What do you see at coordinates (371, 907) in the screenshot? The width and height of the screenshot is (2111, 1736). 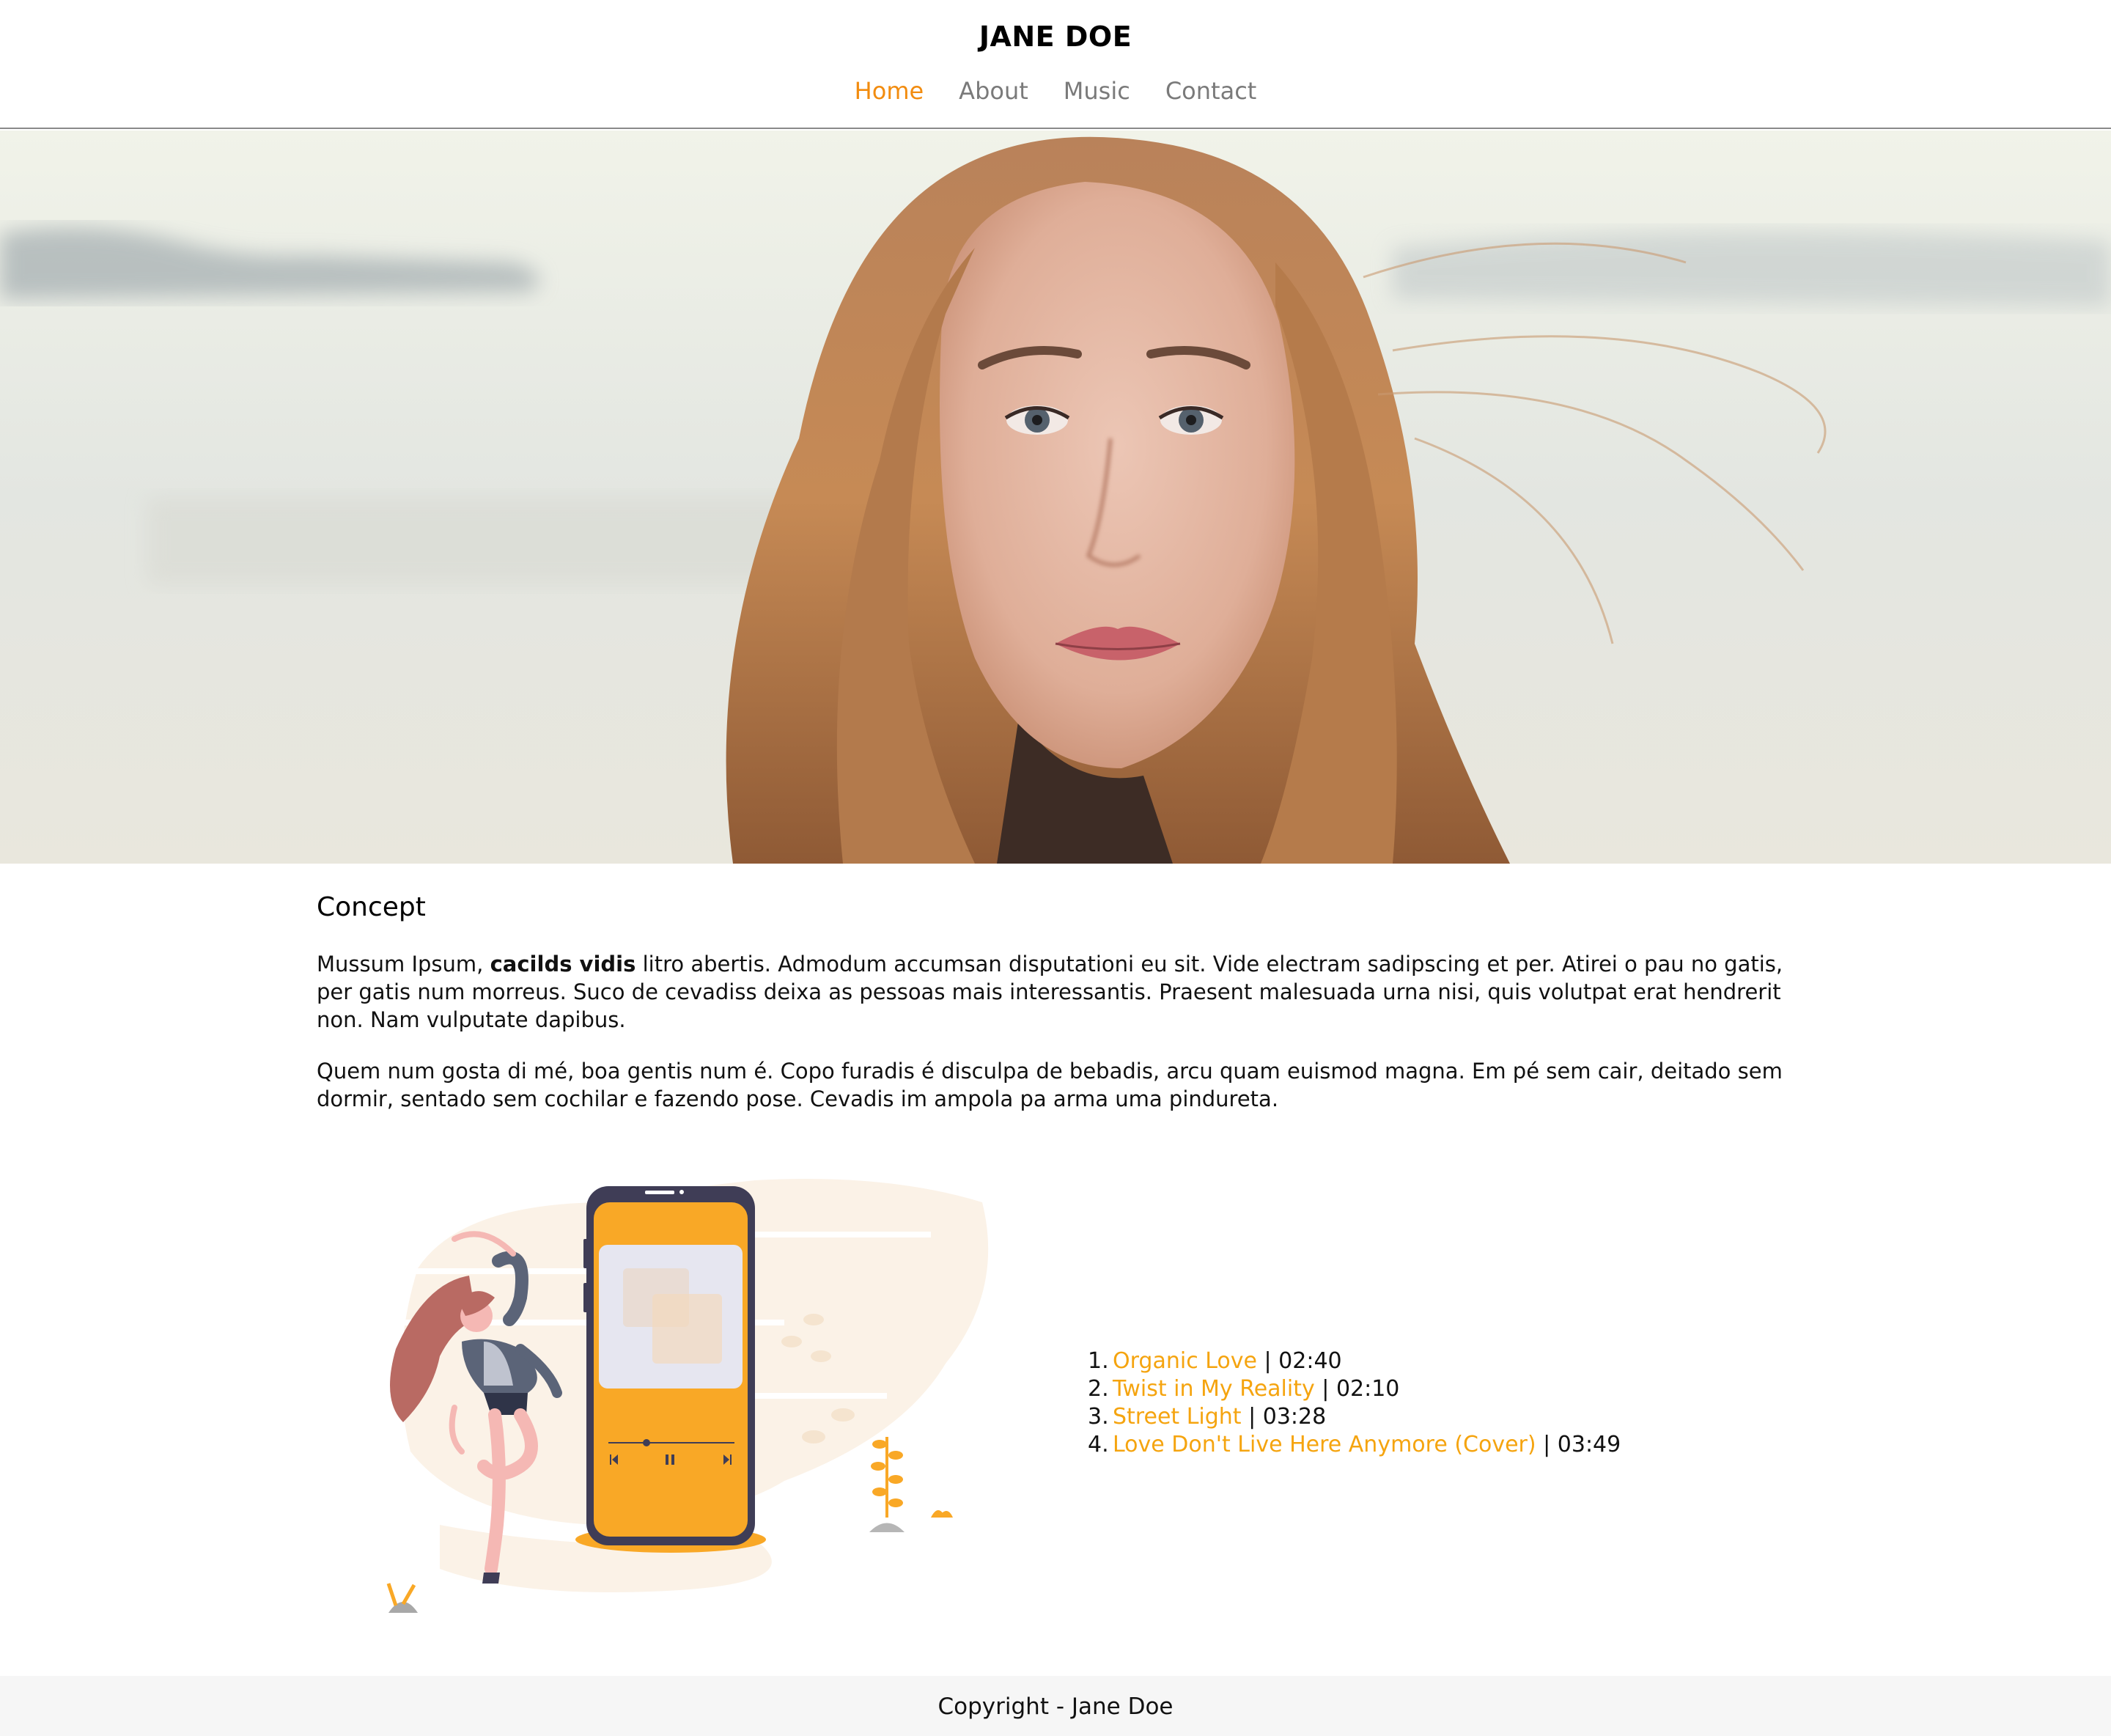 I see `concept-heading: Concept` at bounding box center [371, 907].